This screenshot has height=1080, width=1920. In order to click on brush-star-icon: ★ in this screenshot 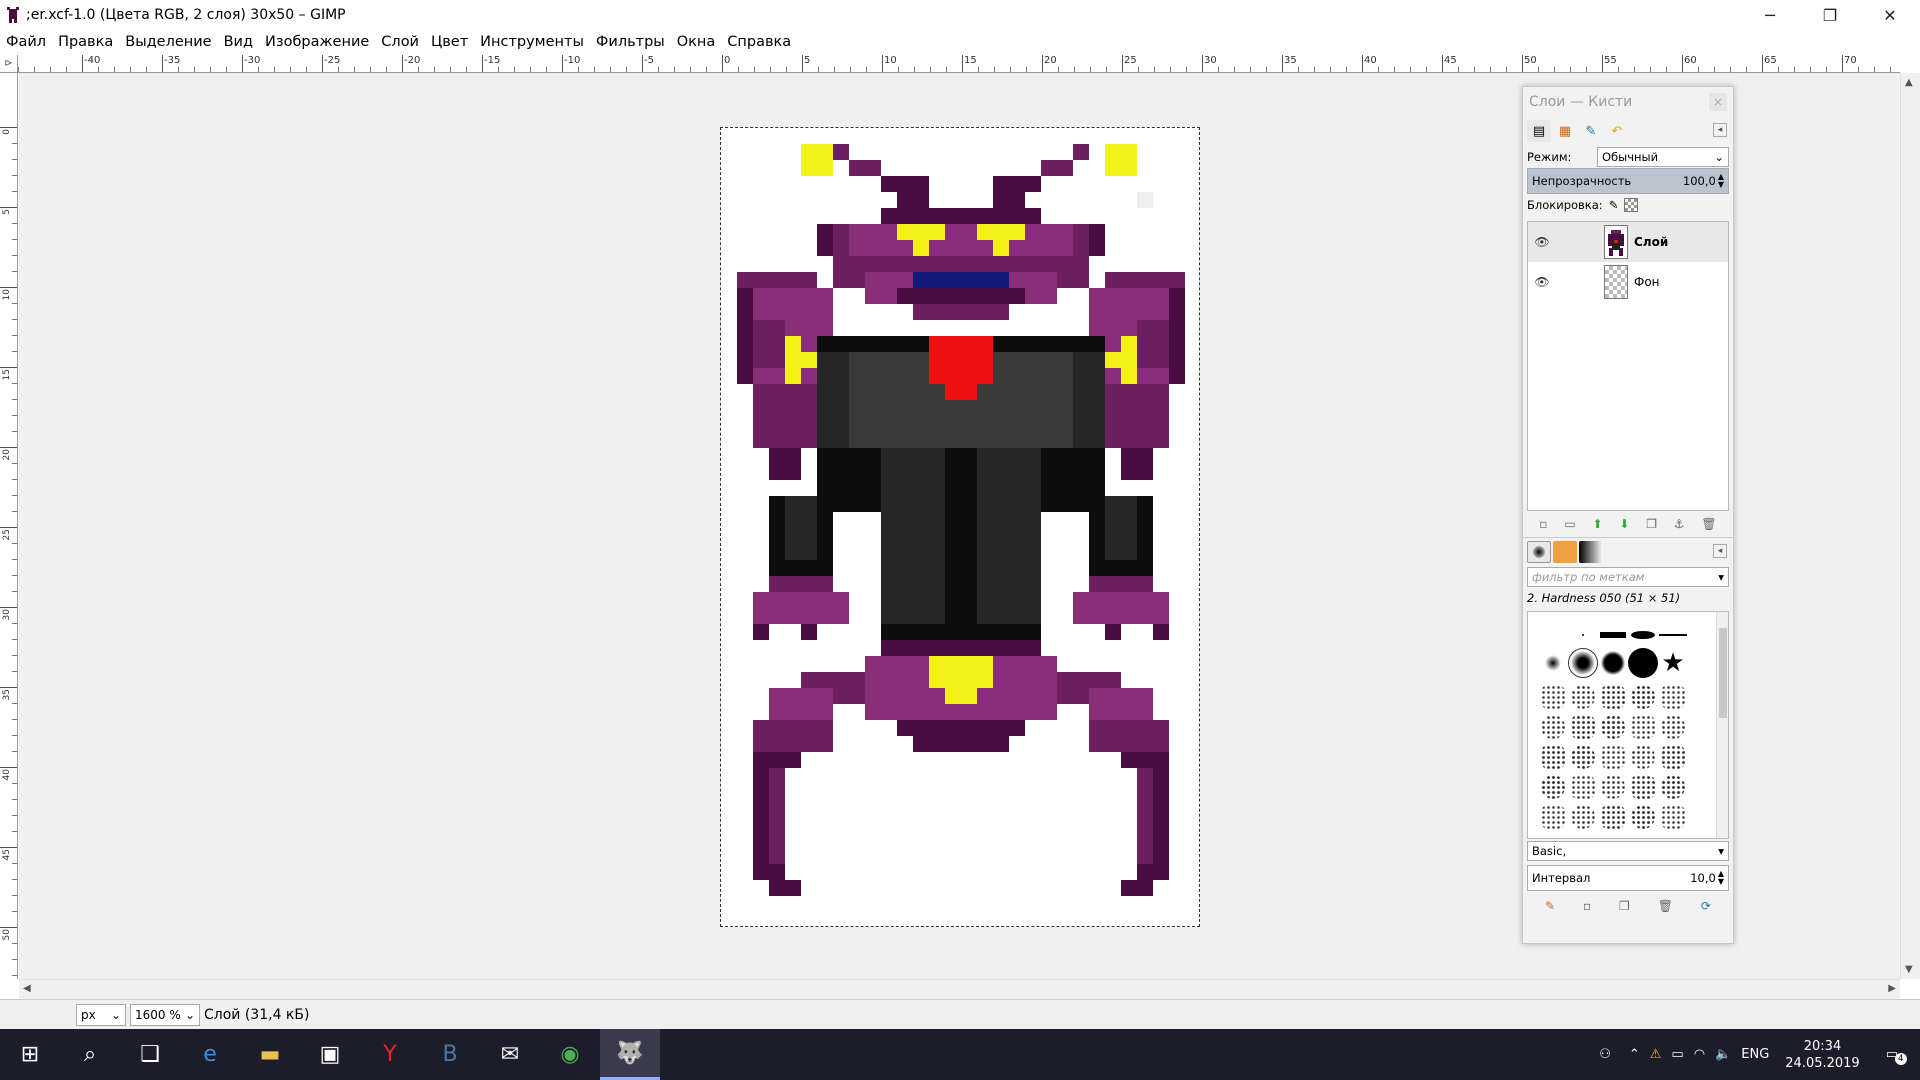, I will do `click(1673, 663)`.